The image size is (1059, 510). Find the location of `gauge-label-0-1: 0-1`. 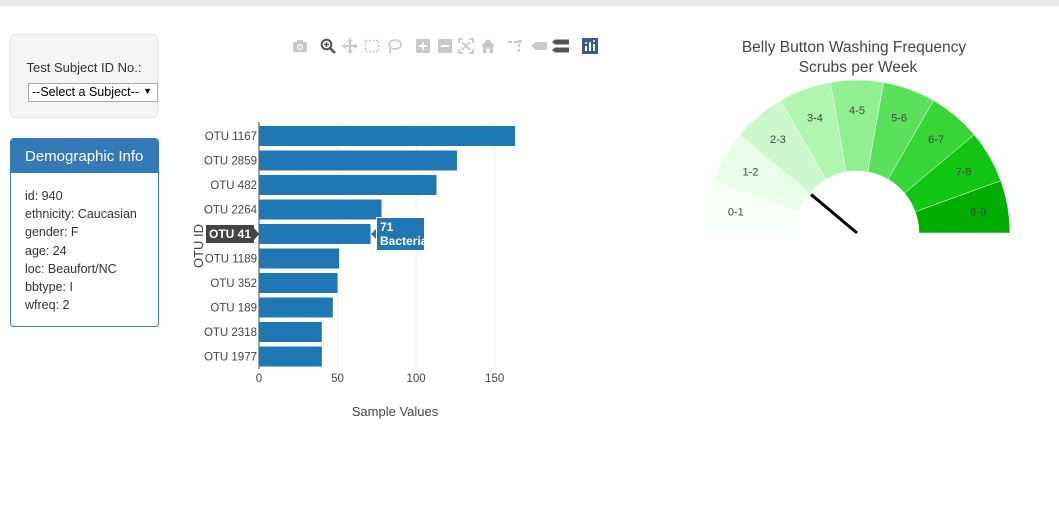

gauge-label-0-1: 0-1 is located at coordinates (736, 213).